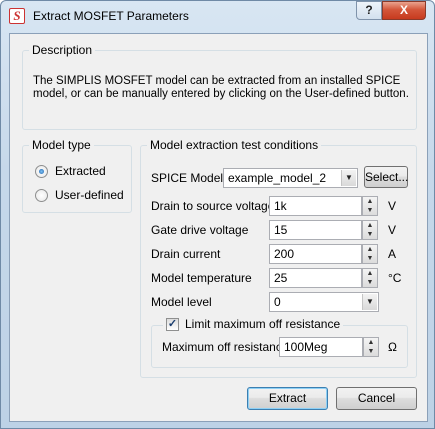 The image size is (435, 429). What do you see at coordinates (392, 230) in the screenshot?
I see `gate-drive-voltage-unit: V` at bounding box center [392, 230].